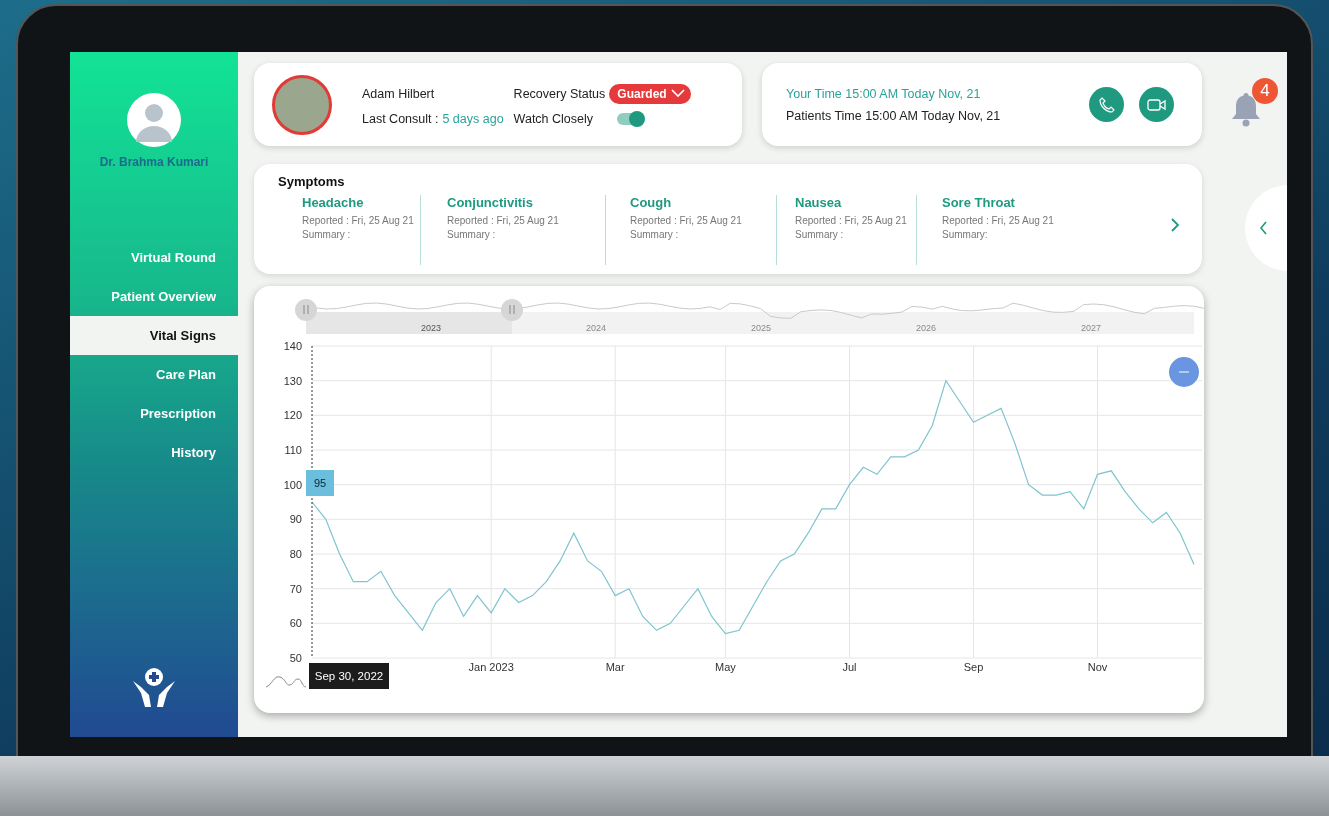 The image size is (1329, 816). I want to click on bell-icon, so click(1246, 109).